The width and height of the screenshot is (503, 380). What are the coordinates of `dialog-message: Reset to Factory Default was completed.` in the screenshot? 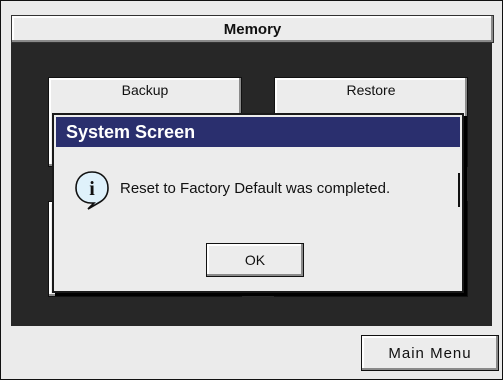 It's located at (255, 188).